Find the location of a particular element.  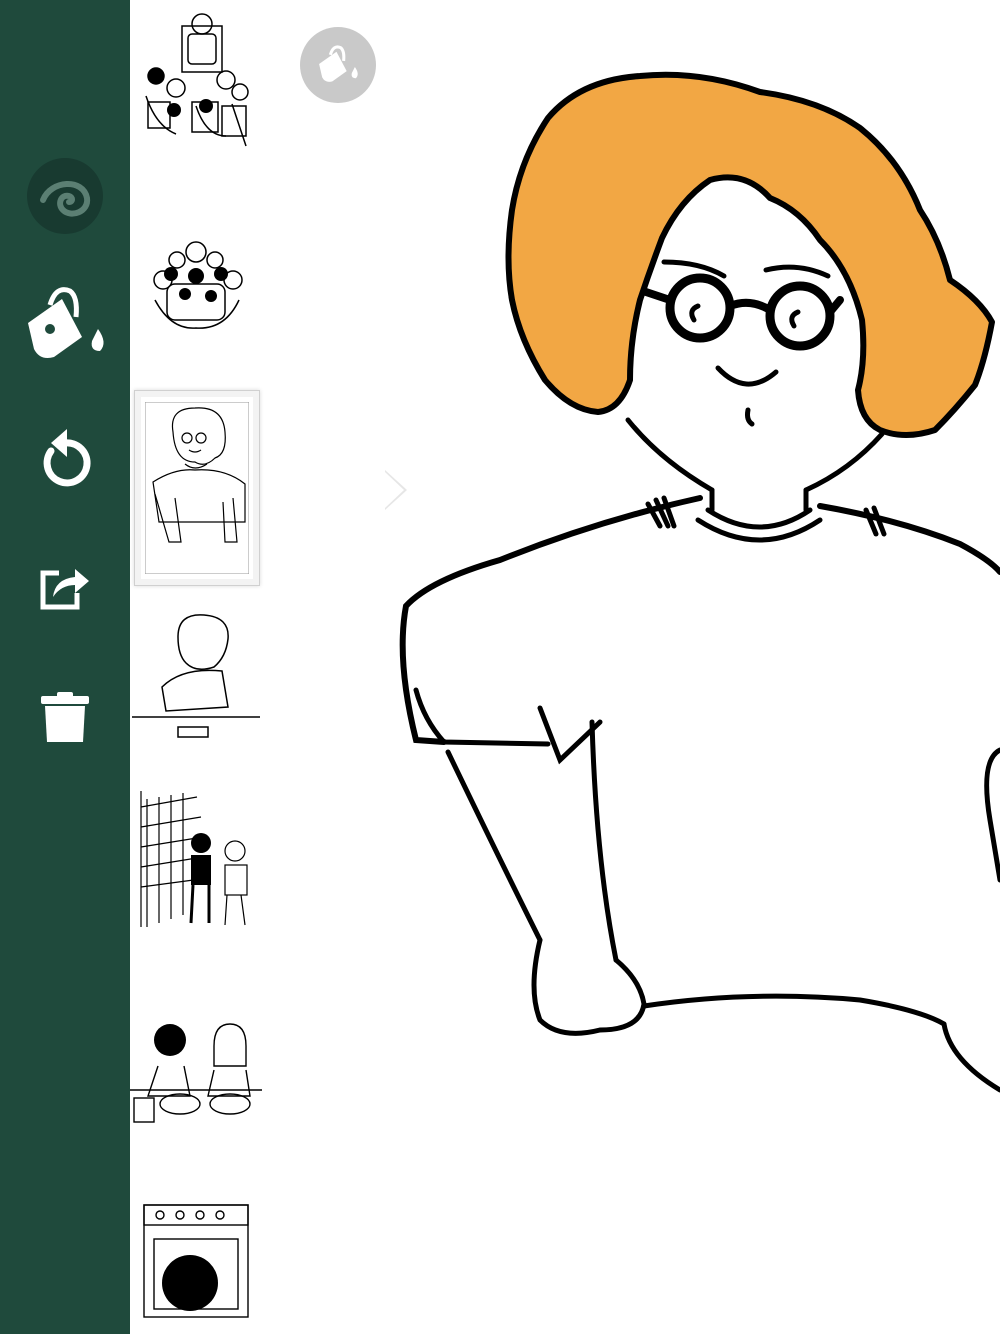

trash-icon is located at coordinates (65, 717).